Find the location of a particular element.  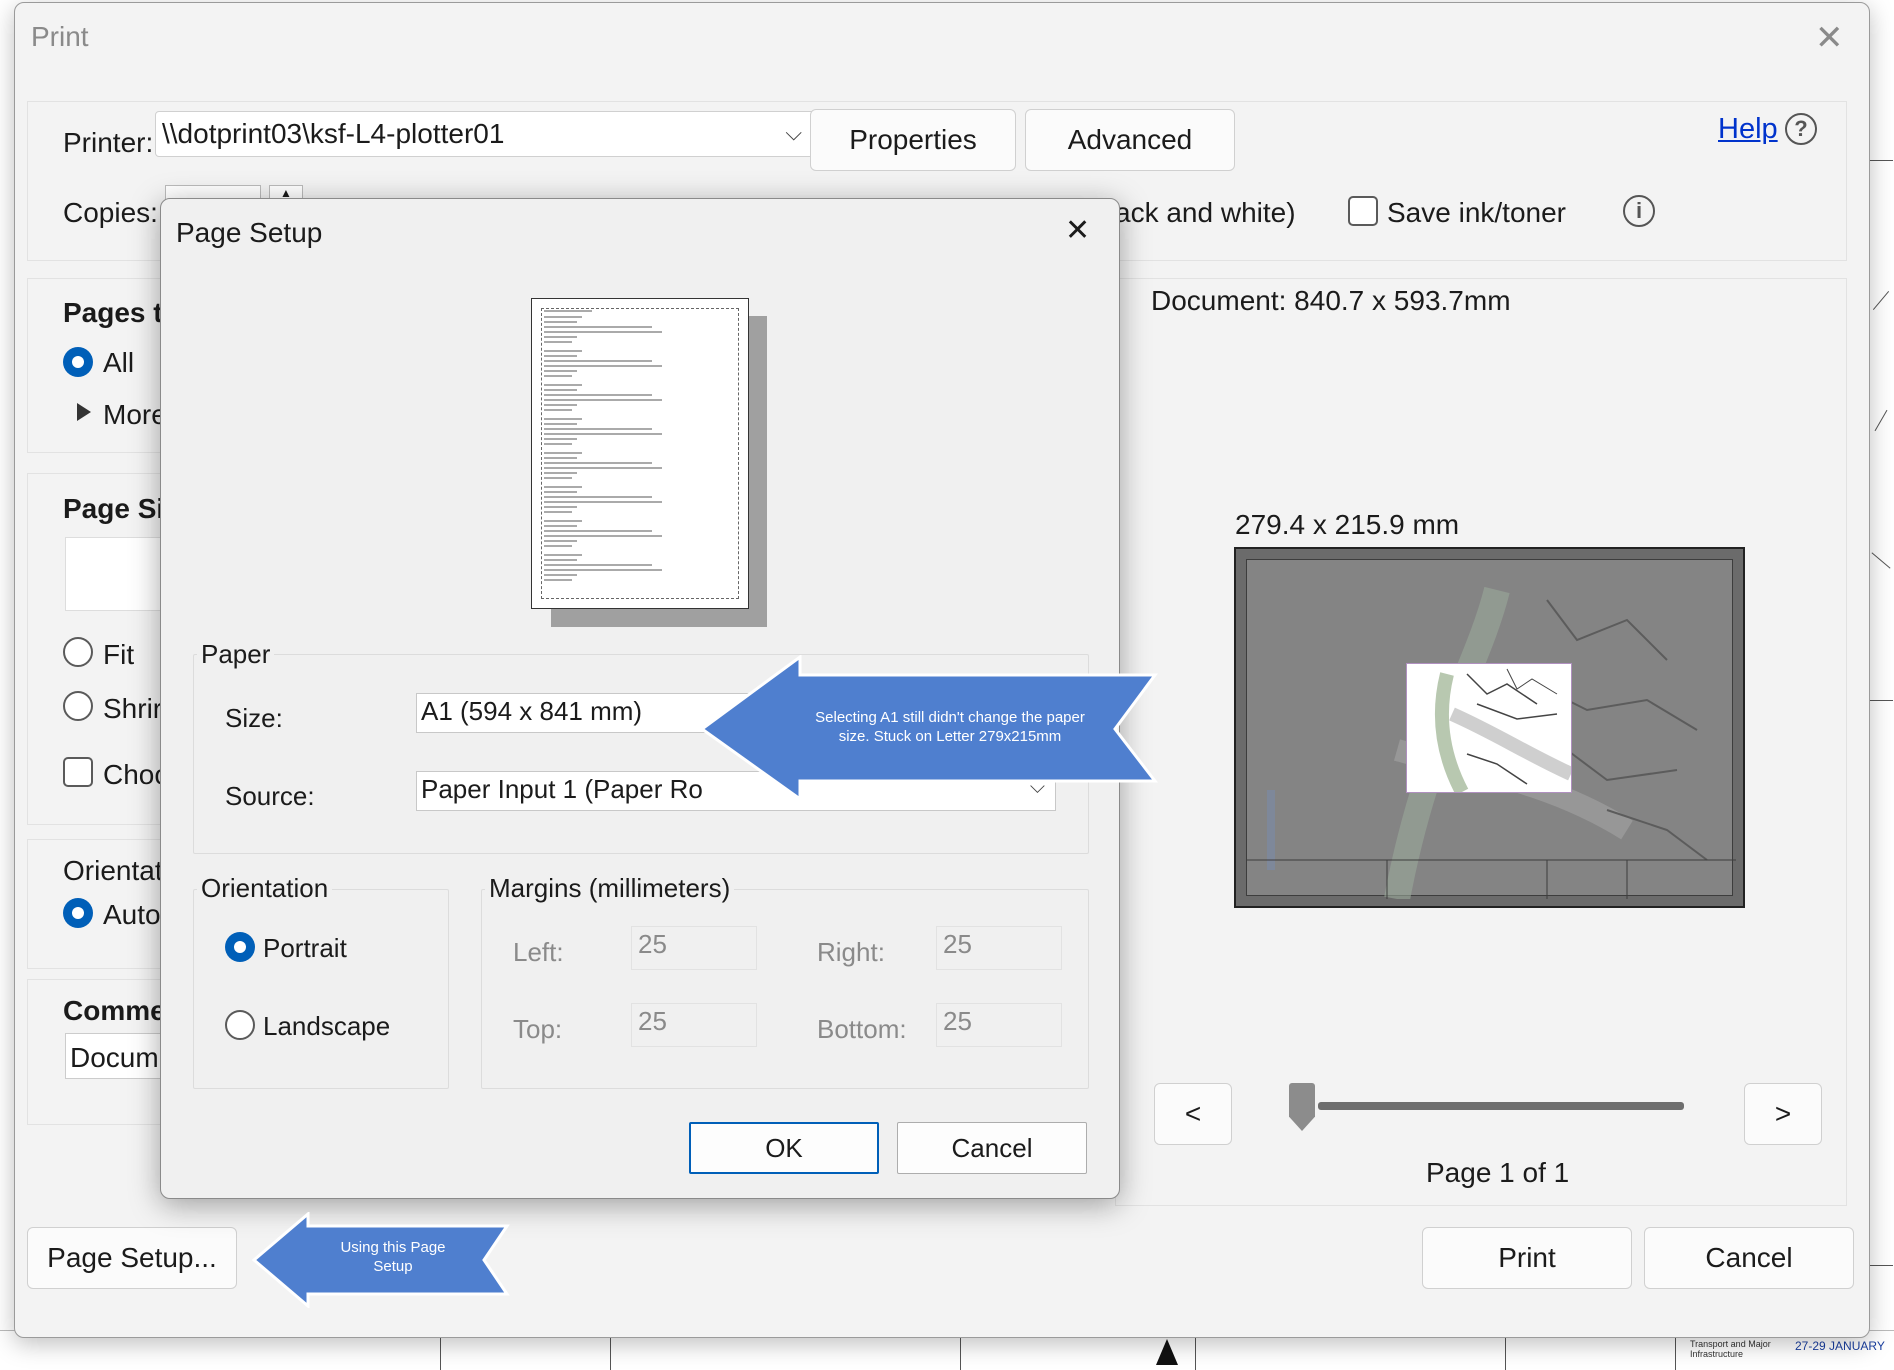

portrait-radio is located at coordinates (240, 947).